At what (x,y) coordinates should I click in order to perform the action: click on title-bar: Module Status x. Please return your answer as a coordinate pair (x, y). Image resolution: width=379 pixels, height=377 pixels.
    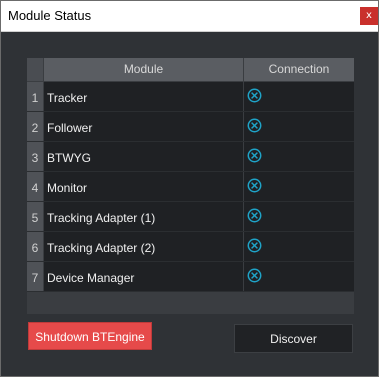
    Looking at the image, I should click on (189, 16).